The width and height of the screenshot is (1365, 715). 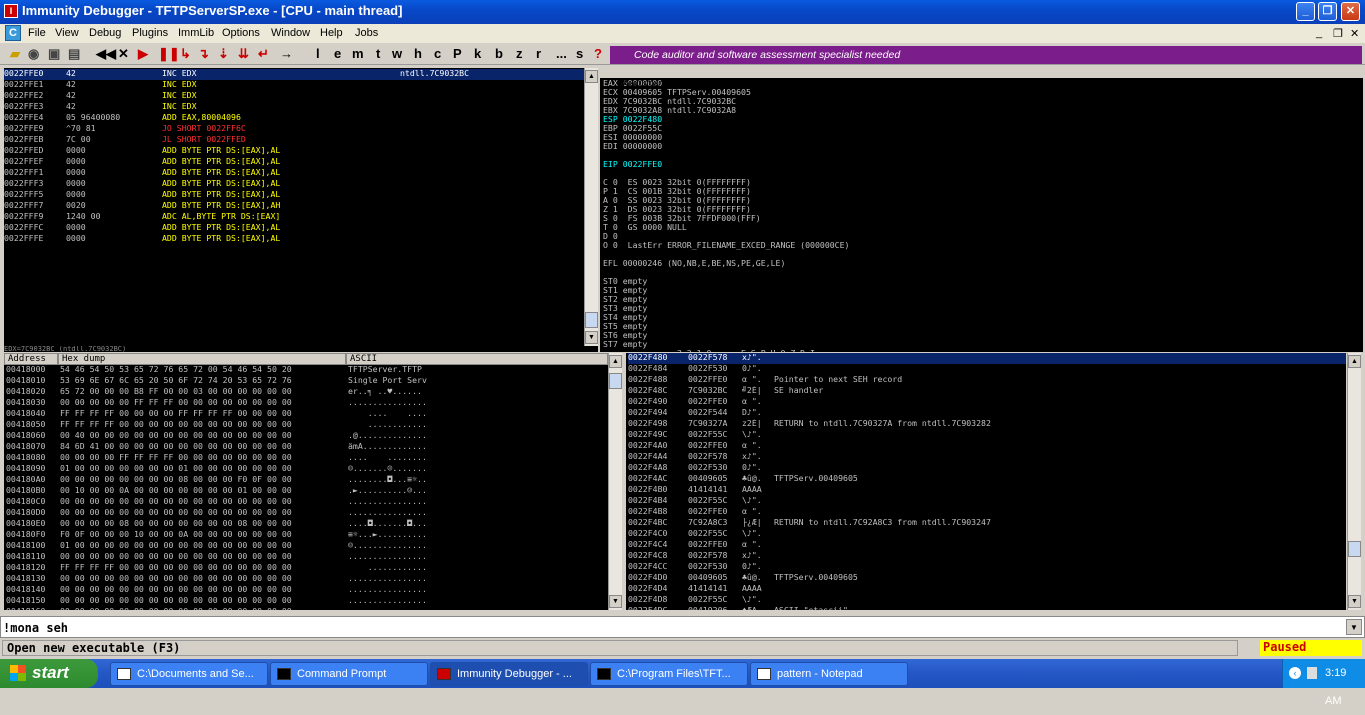 What do you see at coordinates (1354, 627) in the screenshot?
I see `chevron-down-icon: ▼` at bounding box center [1354, 627].